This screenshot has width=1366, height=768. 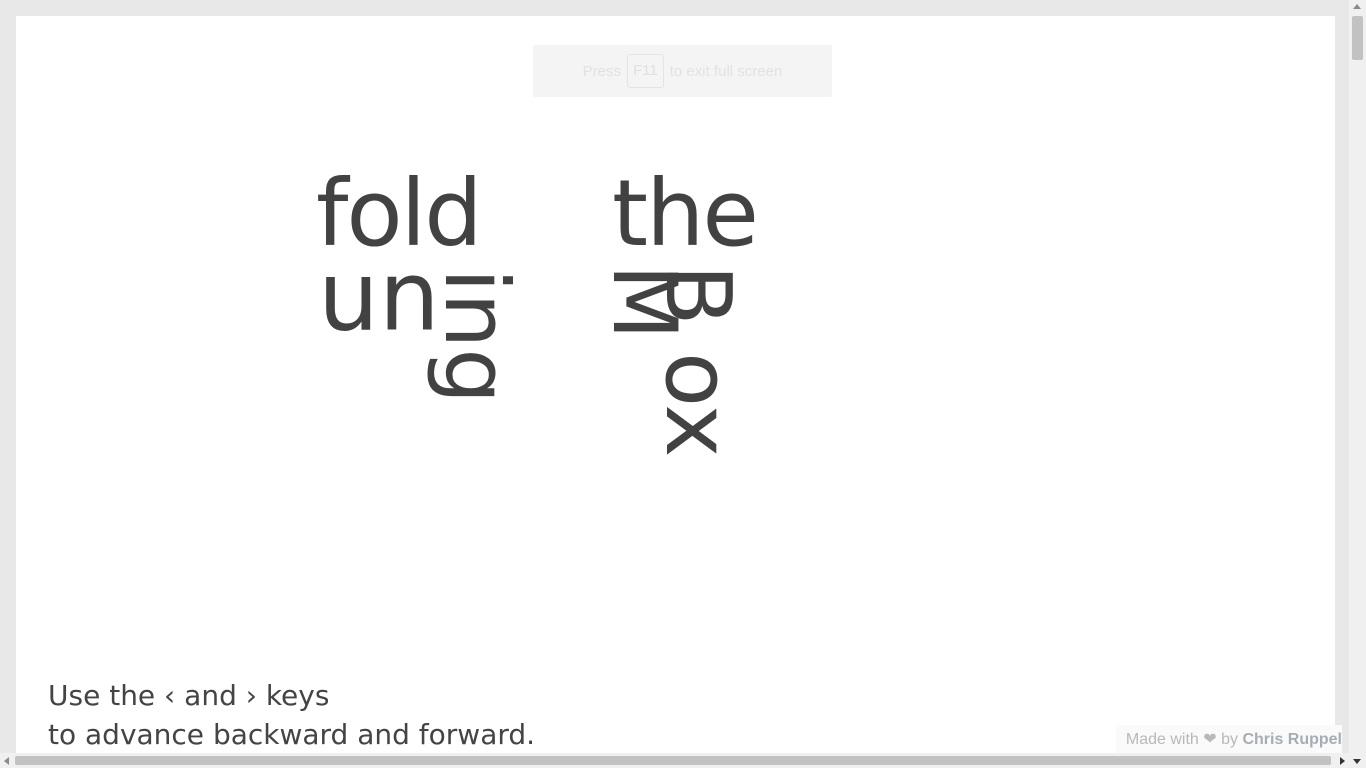 I want to click on scroll-right-arrow-icon, so click(x=1342, y=761).